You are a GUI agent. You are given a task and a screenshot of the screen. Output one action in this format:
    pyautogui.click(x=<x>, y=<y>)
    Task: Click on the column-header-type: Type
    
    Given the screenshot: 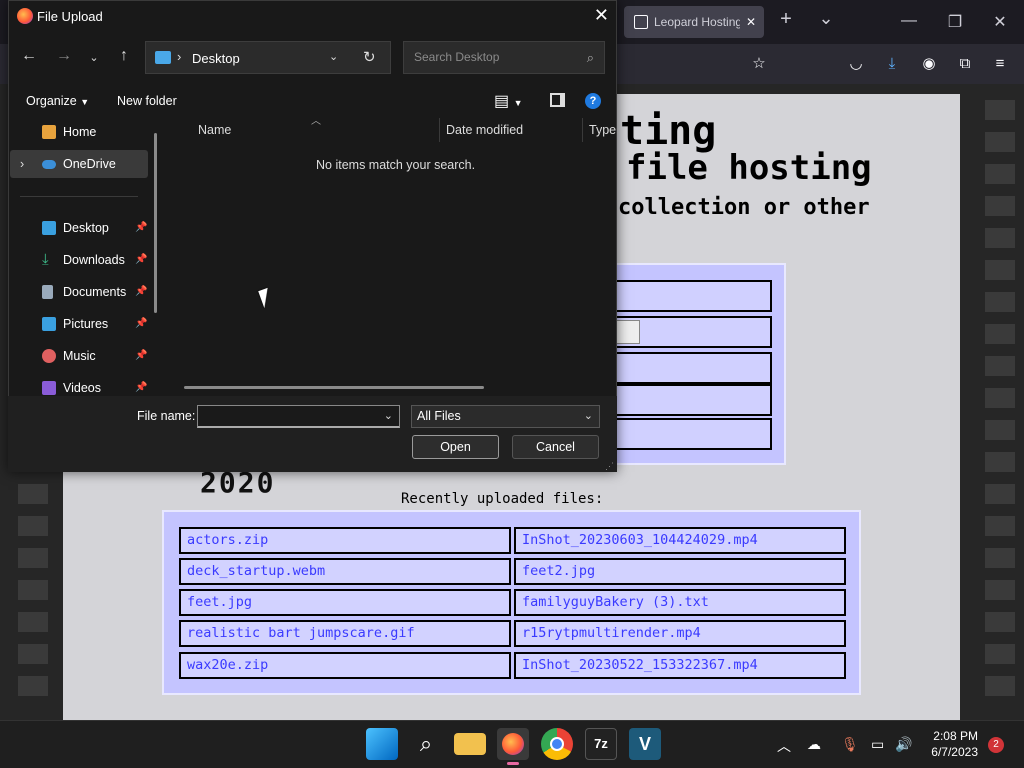 What is the action you would take?
    pyautogui.click(x=602, y=130)
    